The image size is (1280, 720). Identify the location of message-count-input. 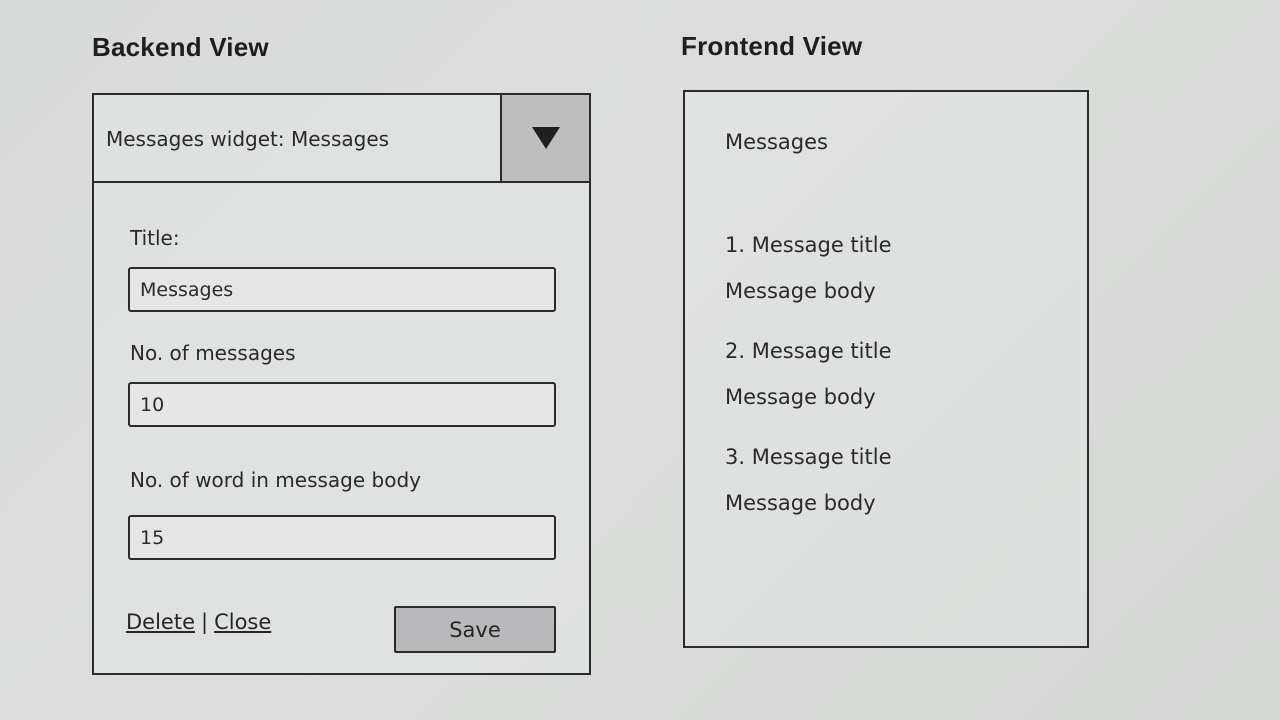
(342, 404).